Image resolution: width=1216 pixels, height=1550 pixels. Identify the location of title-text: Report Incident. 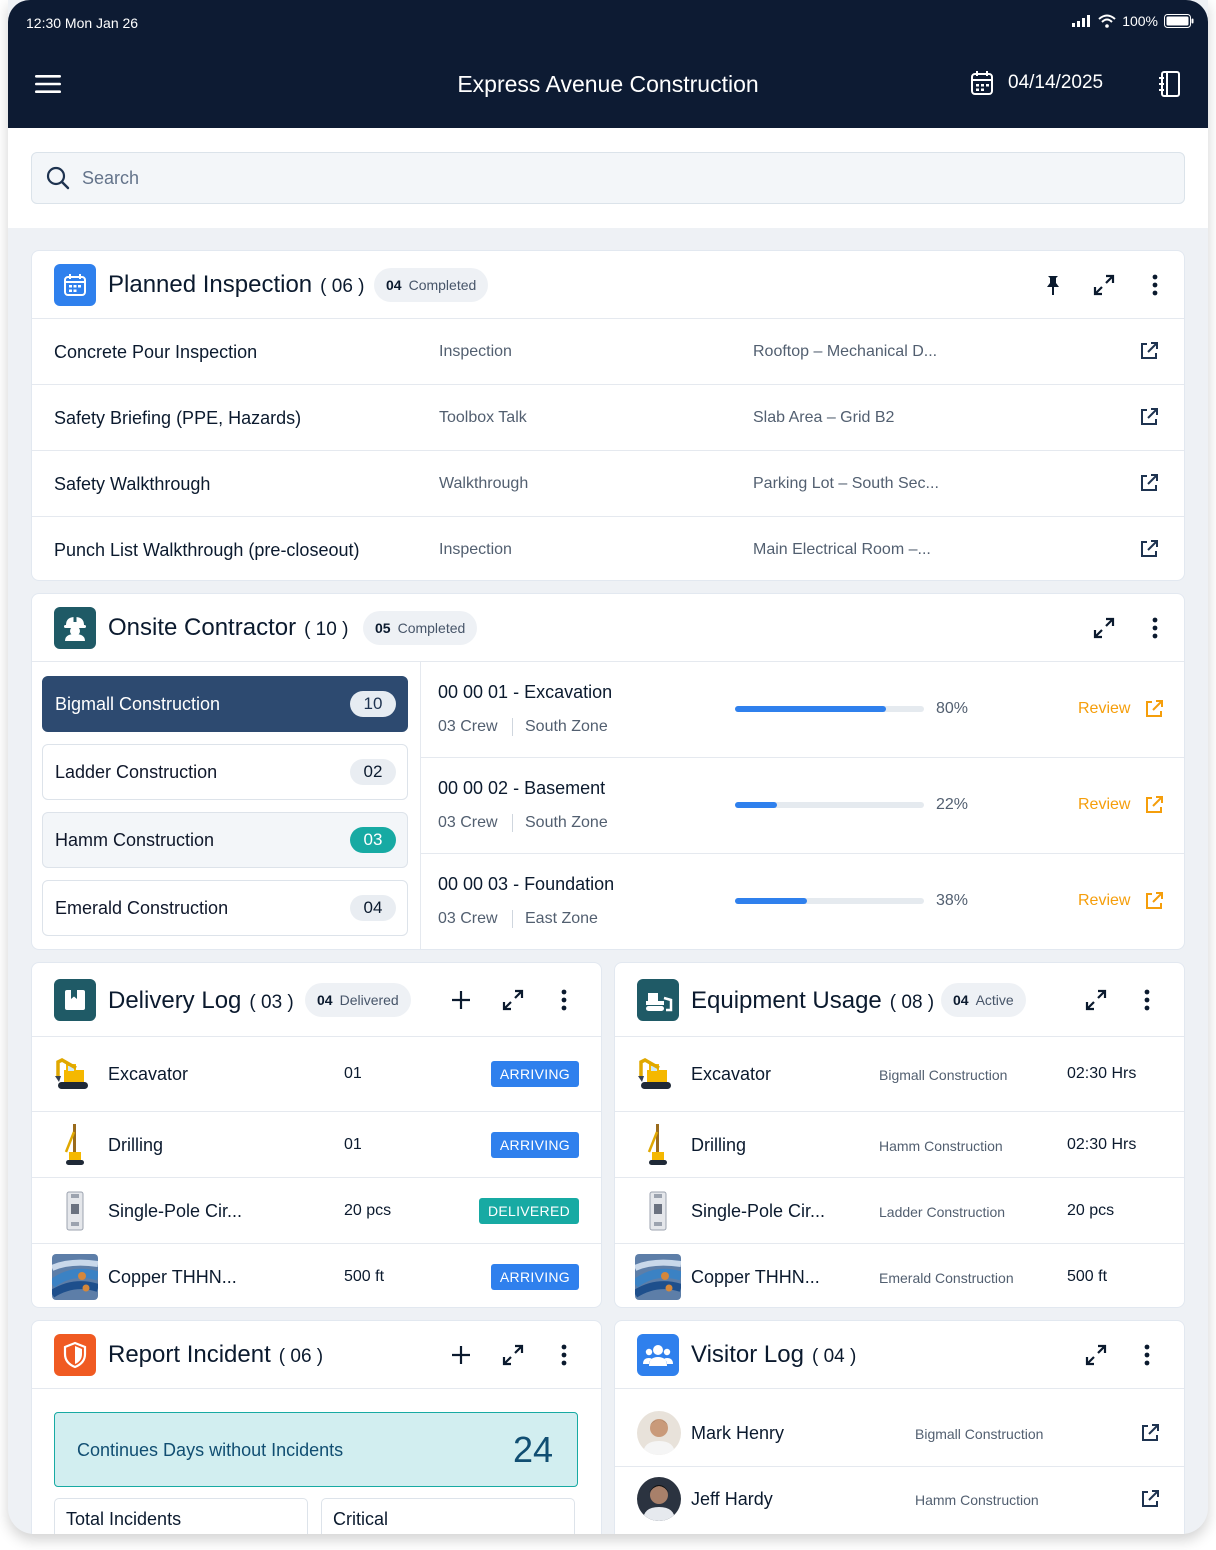
(189, 1354).